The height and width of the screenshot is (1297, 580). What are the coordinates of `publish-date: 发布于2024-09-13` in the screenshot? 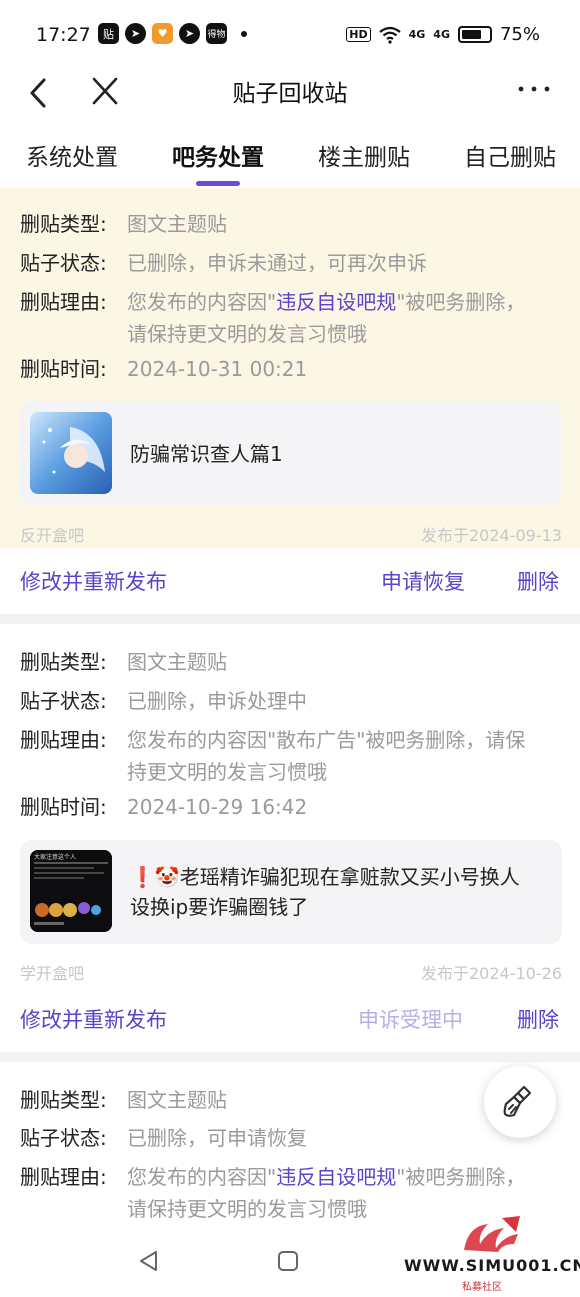 It's located at (491, 535).